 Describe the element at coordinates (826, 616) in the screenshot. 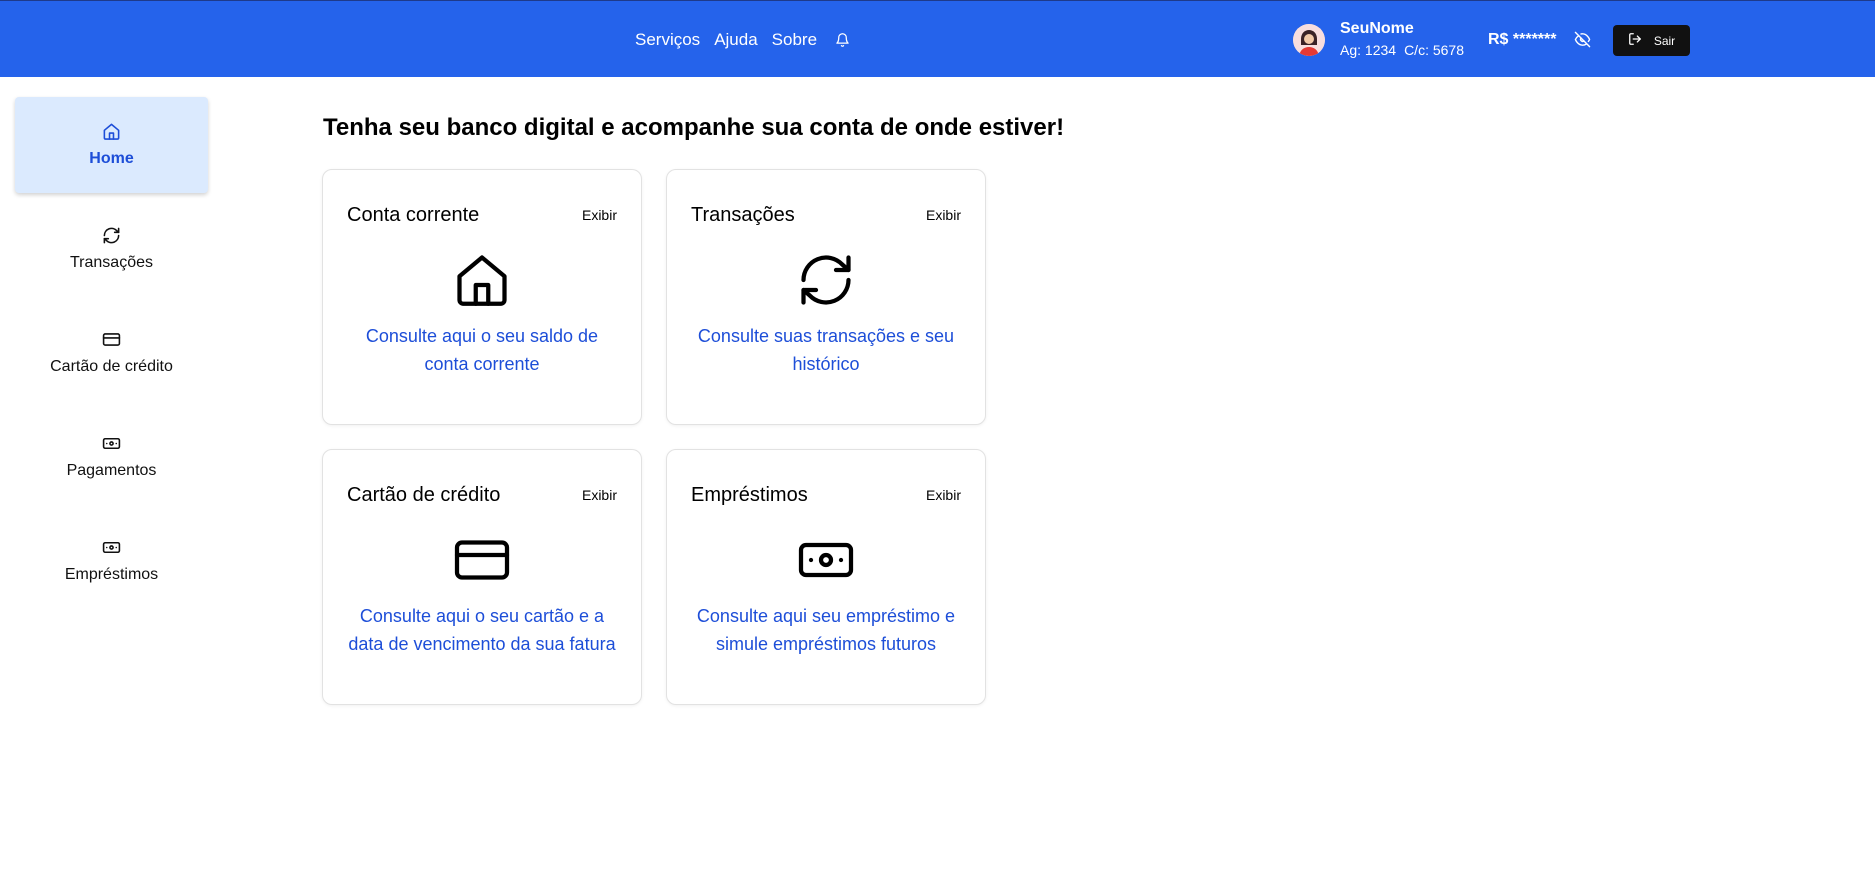

I see `card-description-line: Consulte aqui seu empréstimo e` at that location.